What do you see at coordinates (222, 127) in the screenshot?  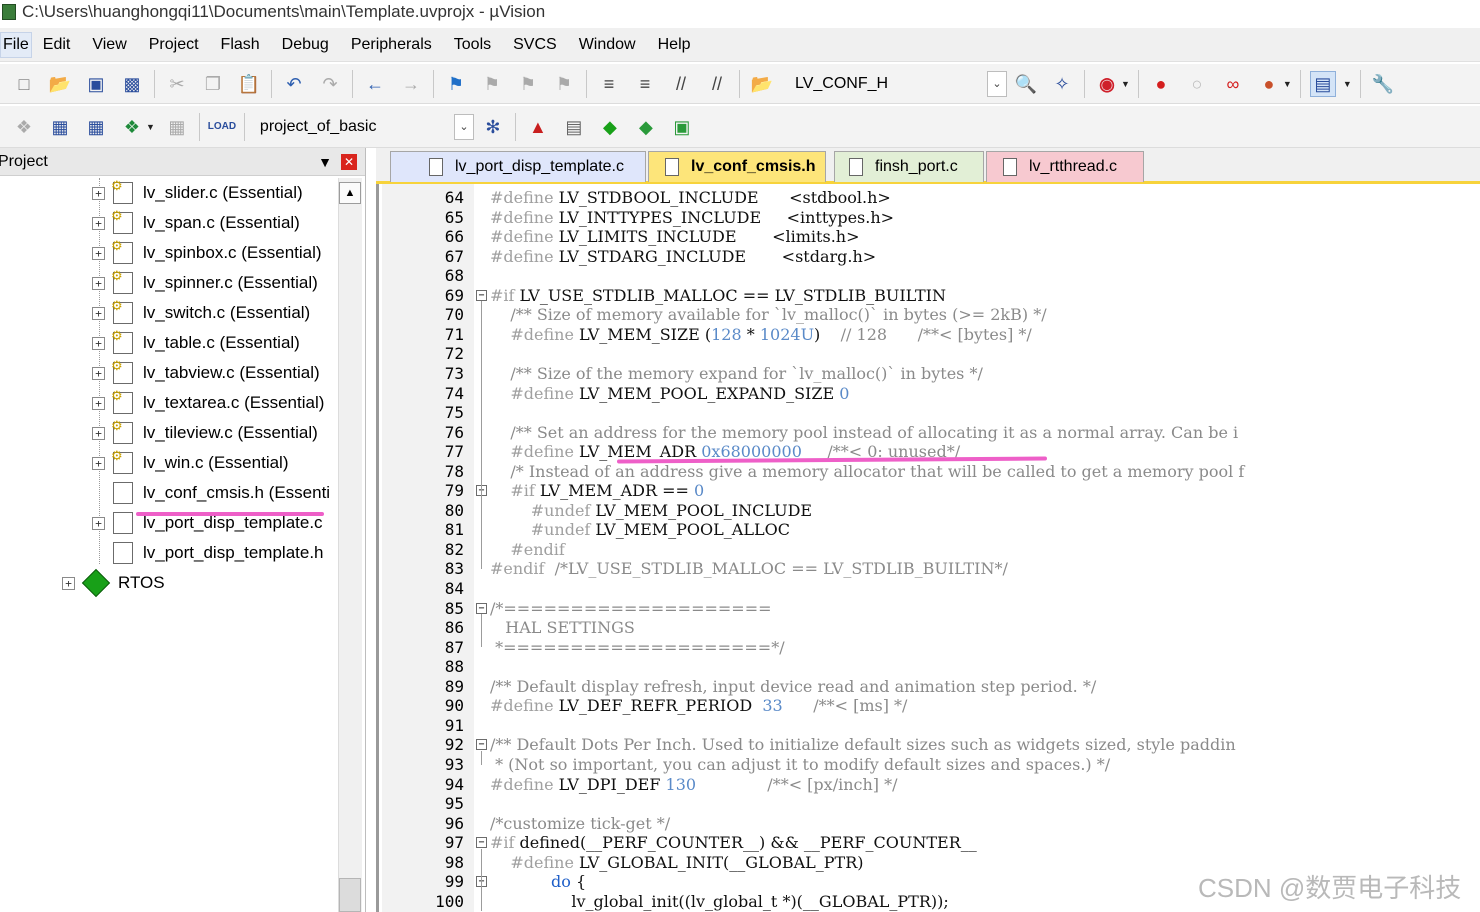 I see `download-load-icon: LOAD` at bounding box center [222, 127].